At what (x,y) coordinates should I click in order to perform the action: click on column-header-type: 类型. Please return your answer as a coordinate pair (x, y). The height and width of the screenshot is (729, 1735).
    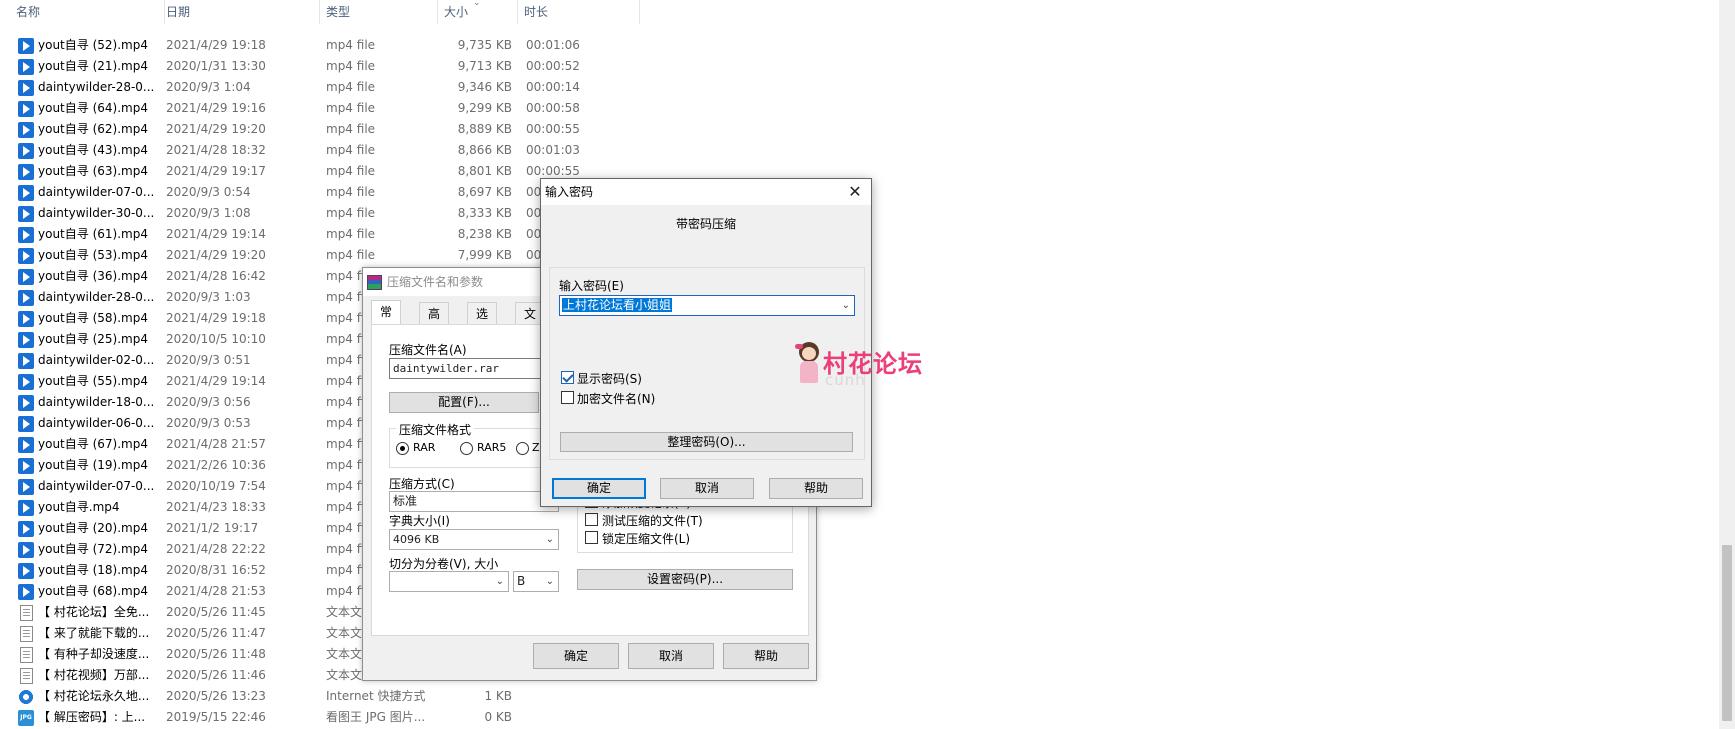
    Looking at the image, I should click on (379, 12).